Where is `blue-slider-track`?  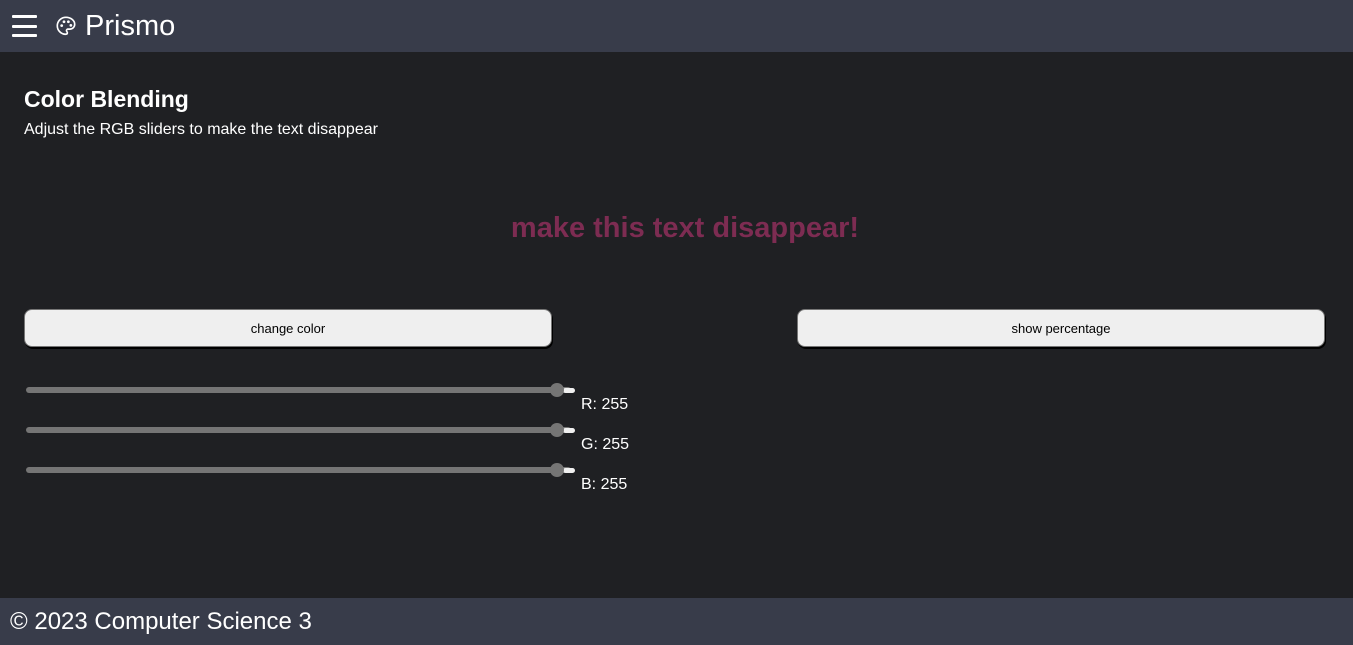 blue-slider-track is located at coordinates (298, 470).